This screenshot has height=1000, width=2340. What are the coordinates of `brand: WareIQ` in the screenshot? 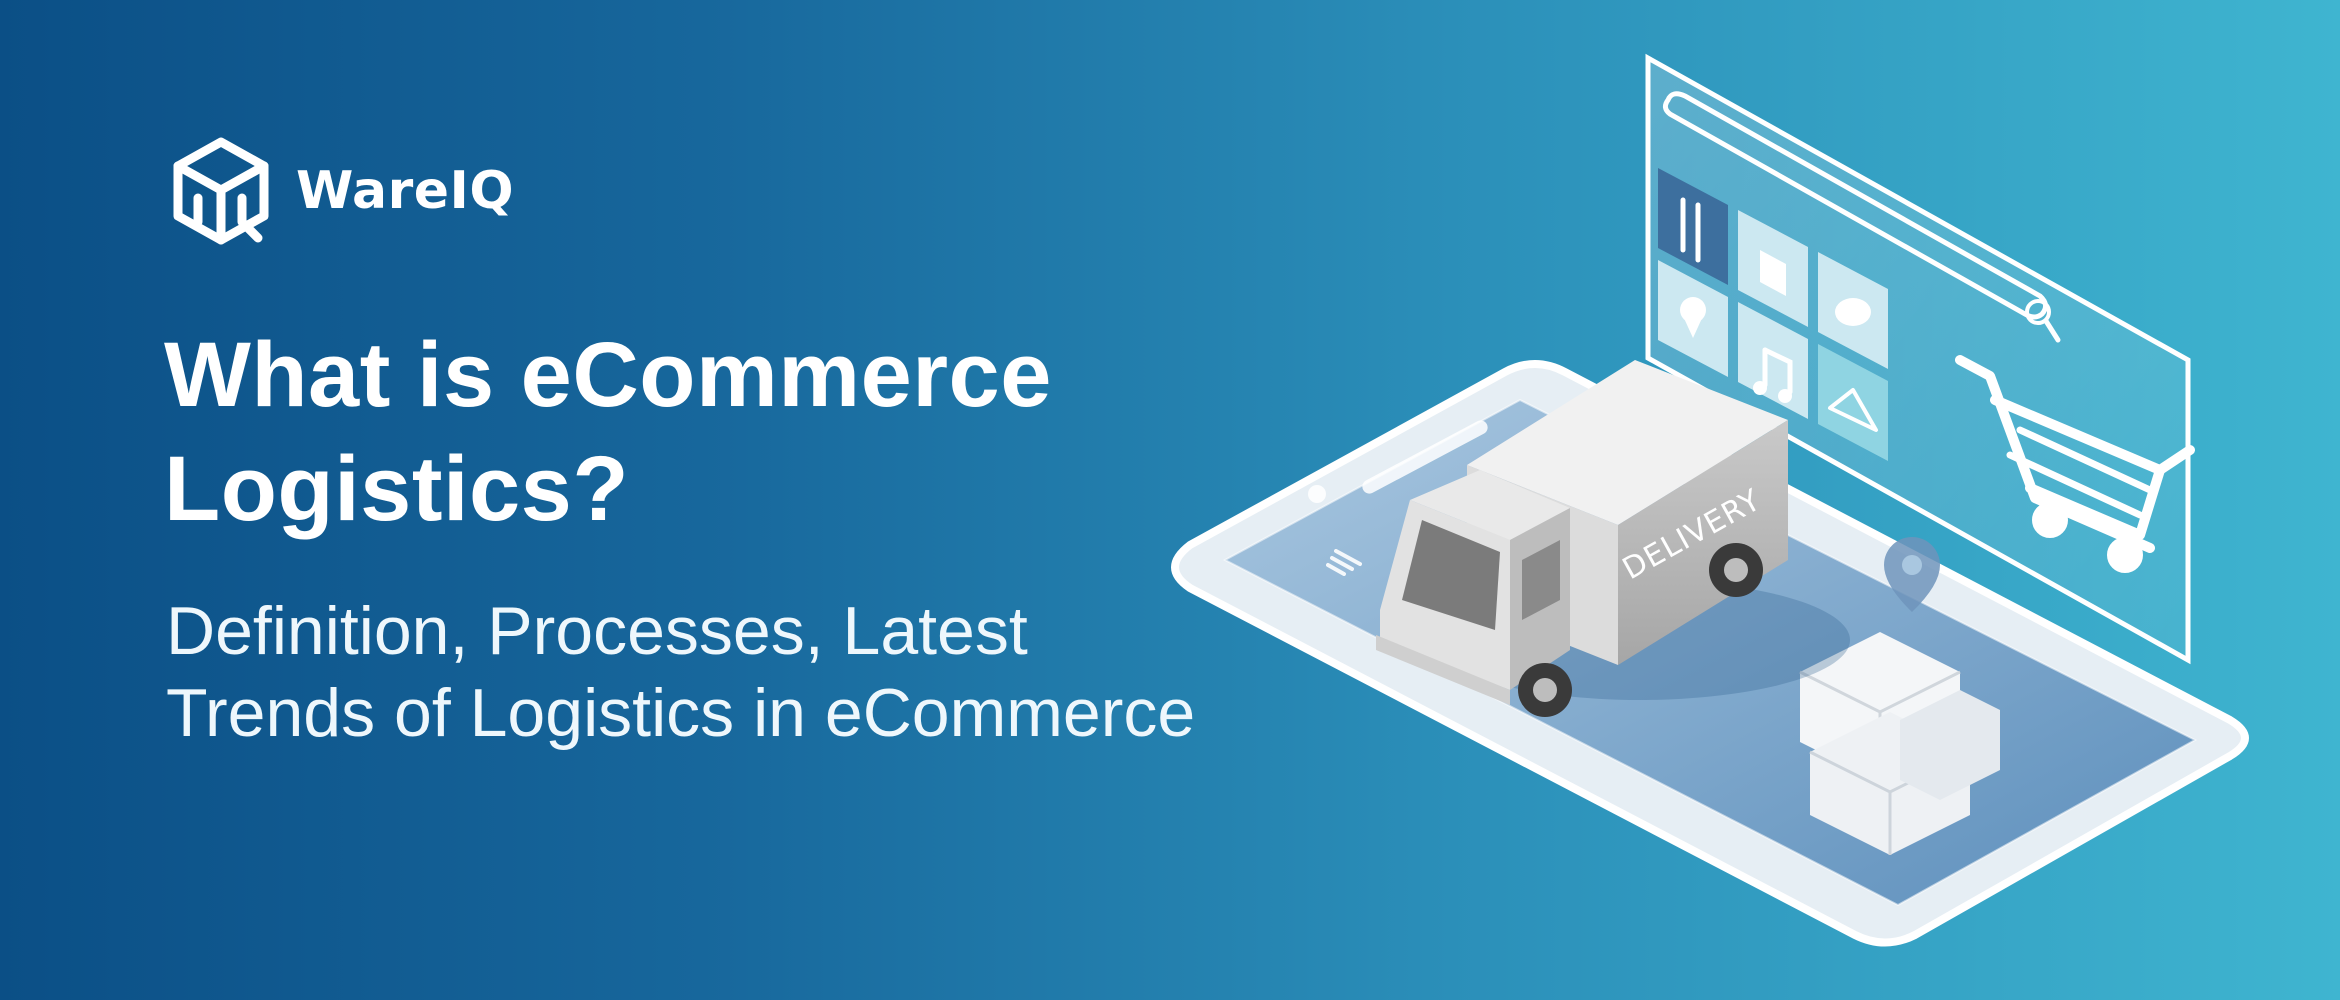 It's located at (342, 191).